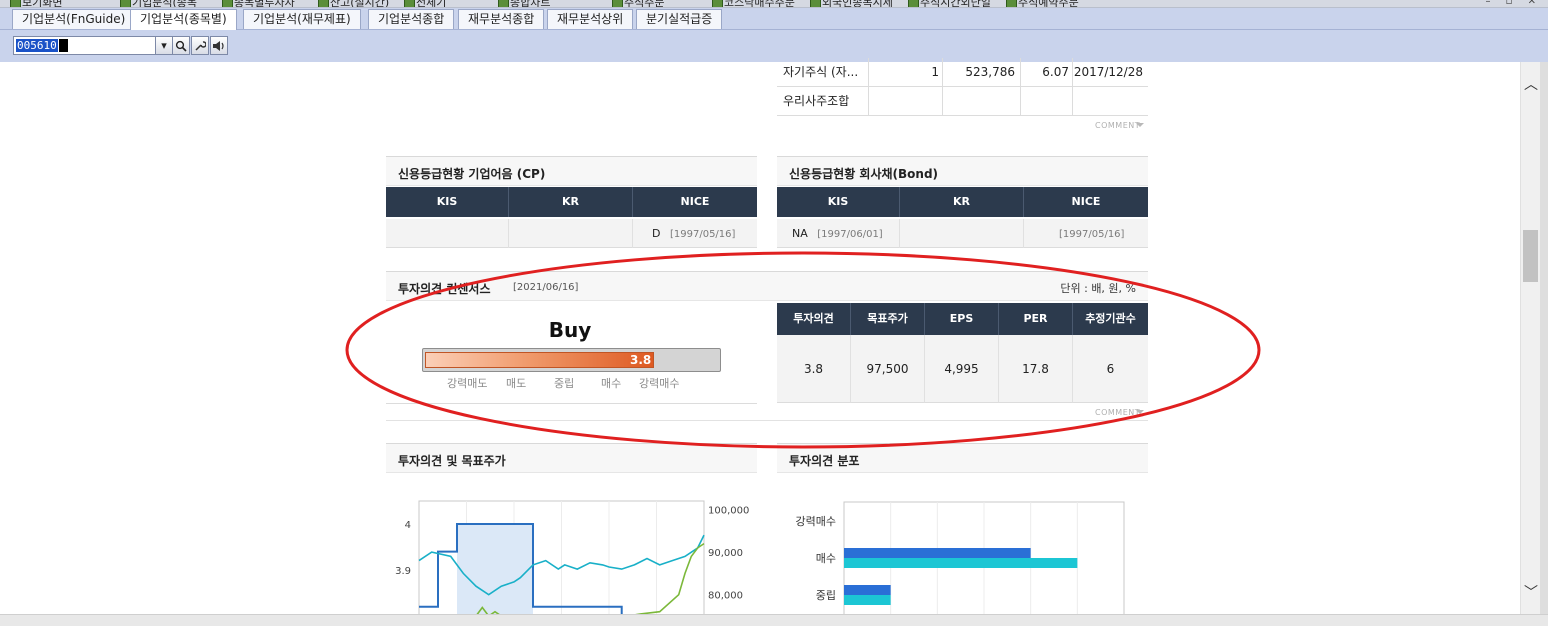 The width and height of the screenshot is (1548, 626). I want to click on column-header: PER, so click(1036, 319).